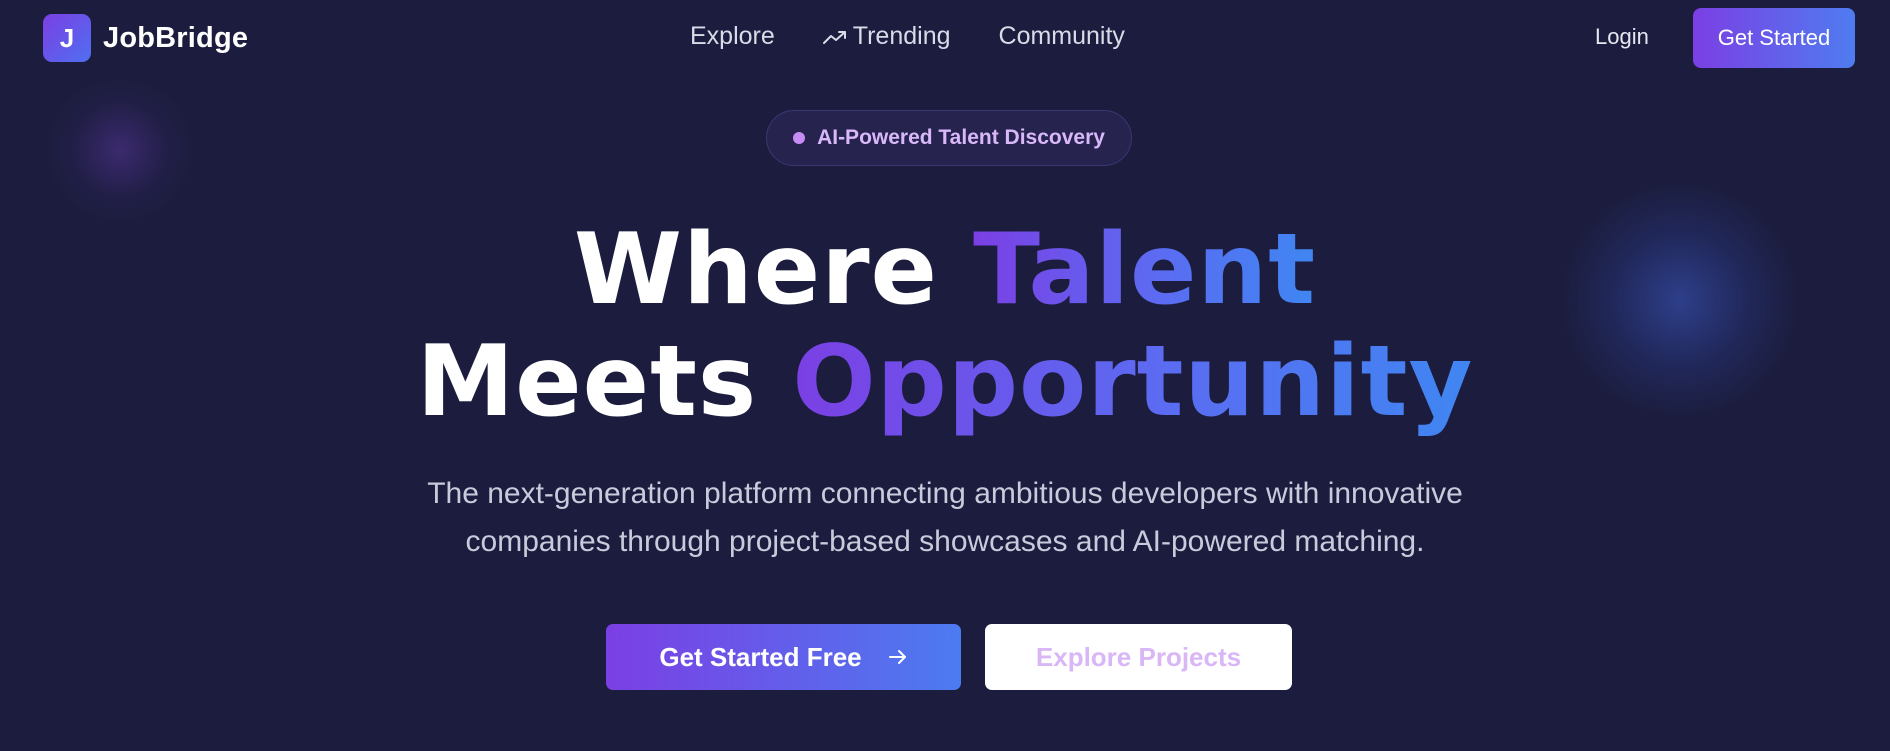  I want to click on trending-up-icon, so click(834, 37).